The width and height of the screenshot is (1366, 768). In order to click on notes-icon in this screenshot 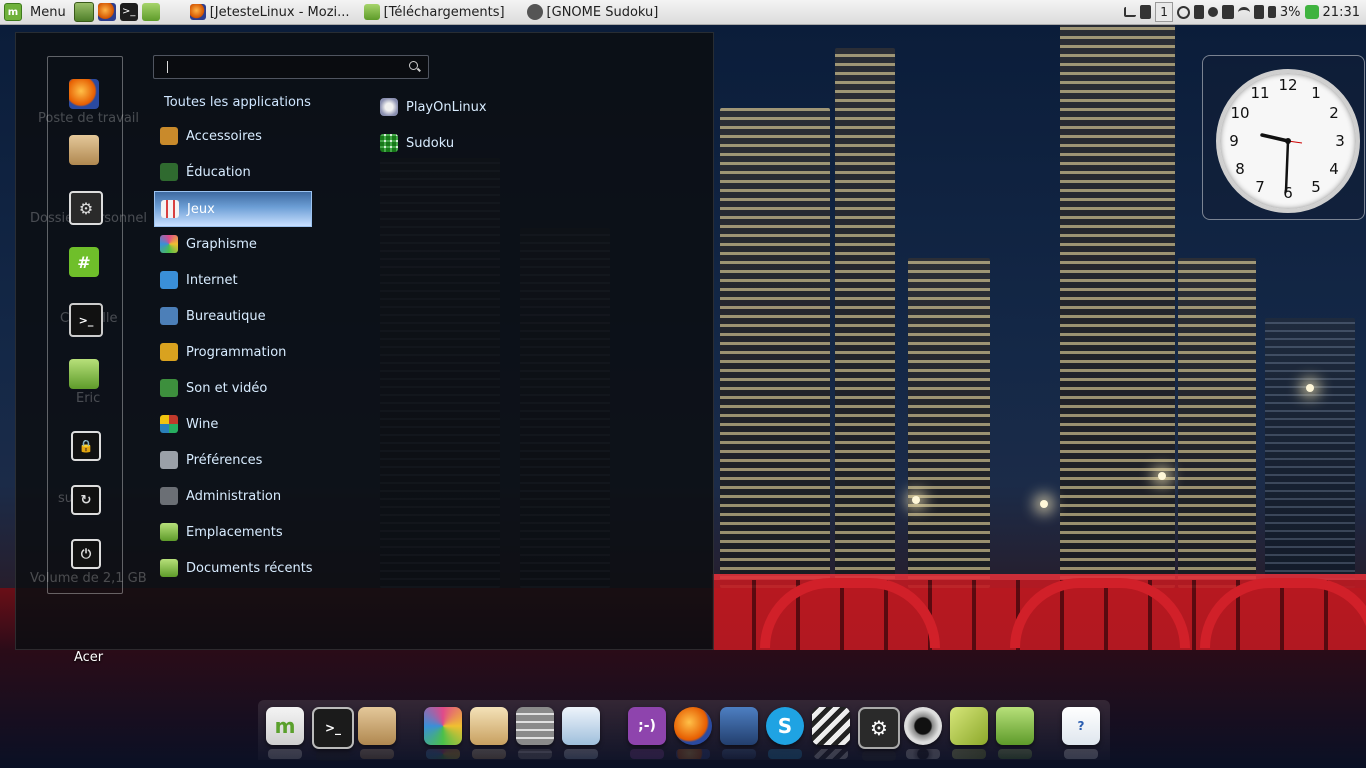, I will do `click(1198, 12)`.